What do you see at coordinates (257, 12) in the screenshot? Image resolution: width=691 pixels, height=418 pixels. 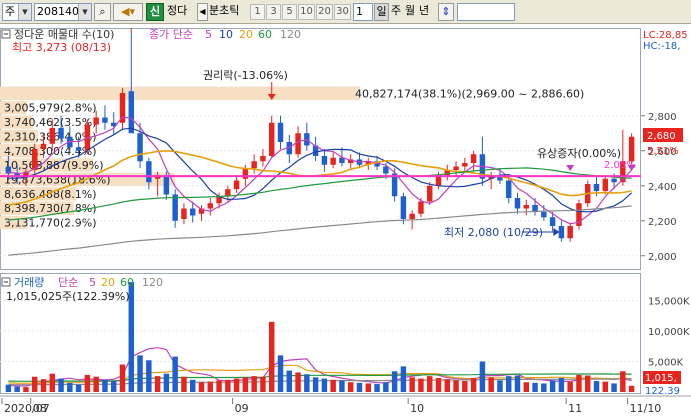 I see `period-button-1: 1` at bounding box center [257, 12].